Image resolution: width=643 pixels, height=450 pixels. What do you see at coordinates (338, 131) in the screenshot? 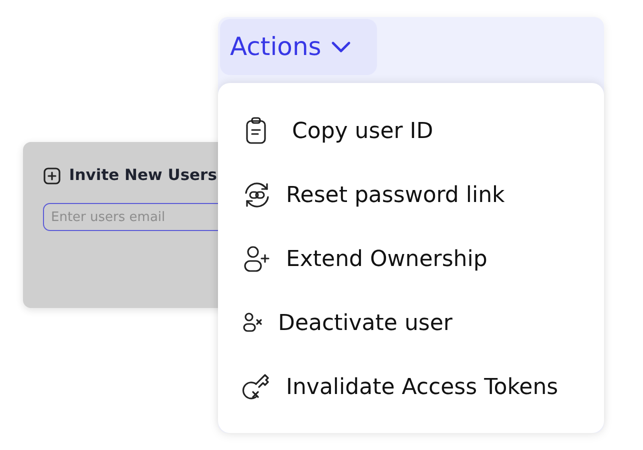
I see `menu-item: Copy user ID` at bounding box center [338, 131].